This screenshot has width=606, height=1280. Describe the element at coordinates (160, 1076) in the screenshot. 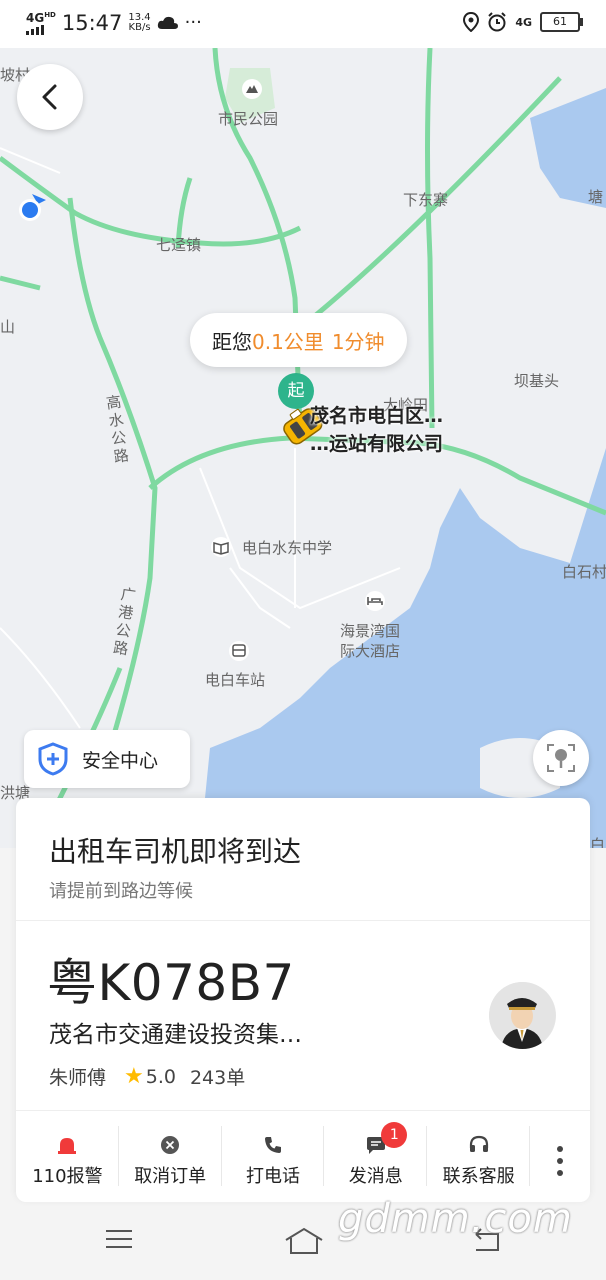

I see `driver-rating: 5.0` at that location.